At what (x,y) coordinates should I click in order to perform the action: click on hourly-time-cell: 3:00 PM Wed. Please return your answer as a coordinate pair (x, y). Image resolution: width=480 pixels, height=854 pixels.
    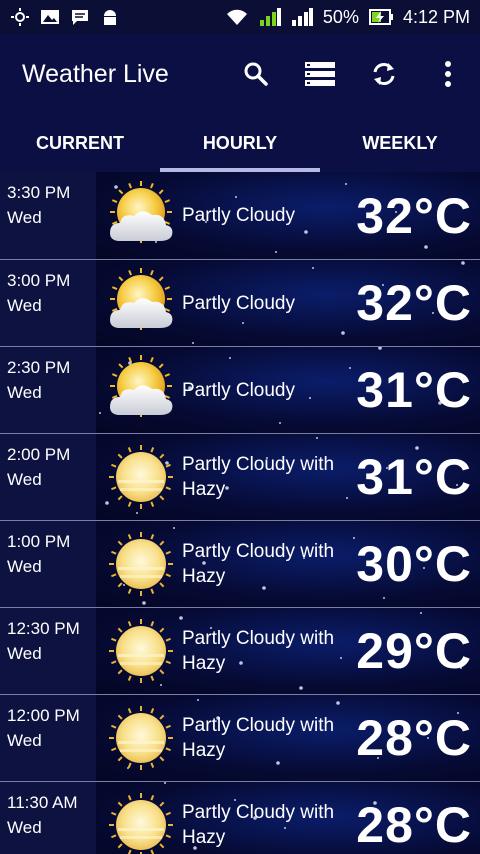
    Looking at the image, I should click on (48, 303).